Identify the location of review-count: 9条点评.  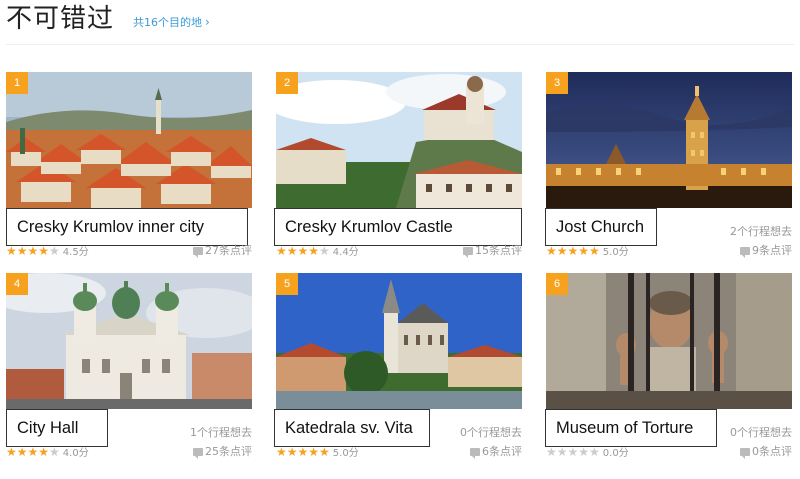
(766, 251).